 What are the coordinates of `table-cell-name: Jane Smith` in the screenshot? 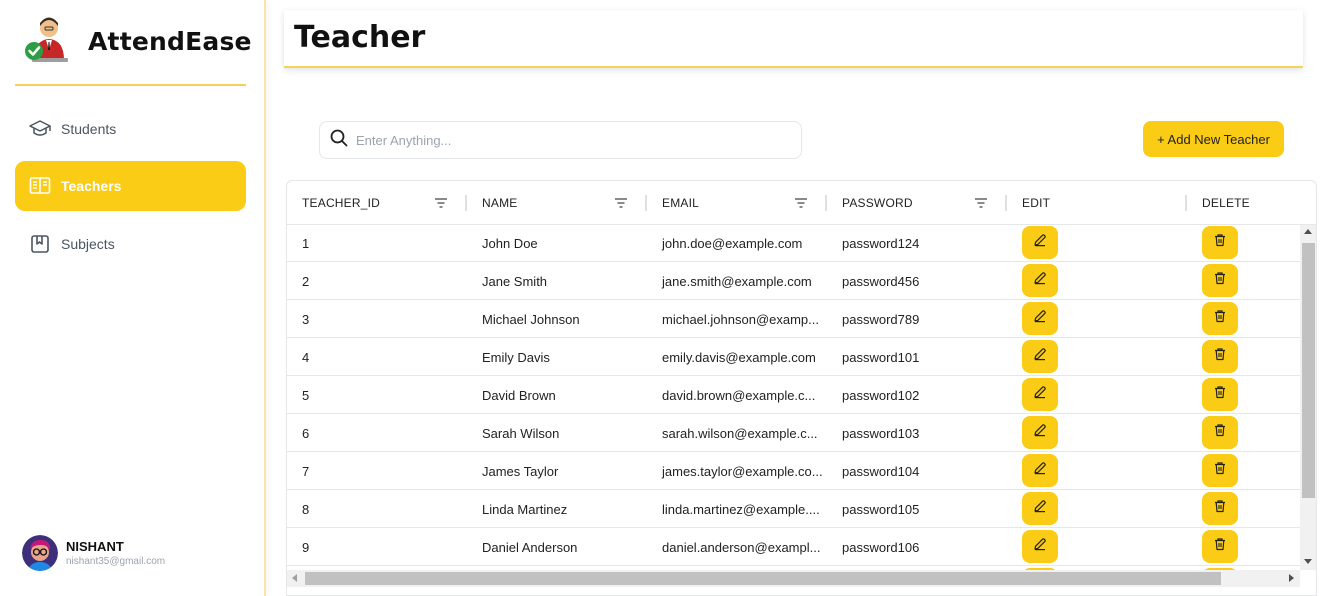 It's located at (515, 281).